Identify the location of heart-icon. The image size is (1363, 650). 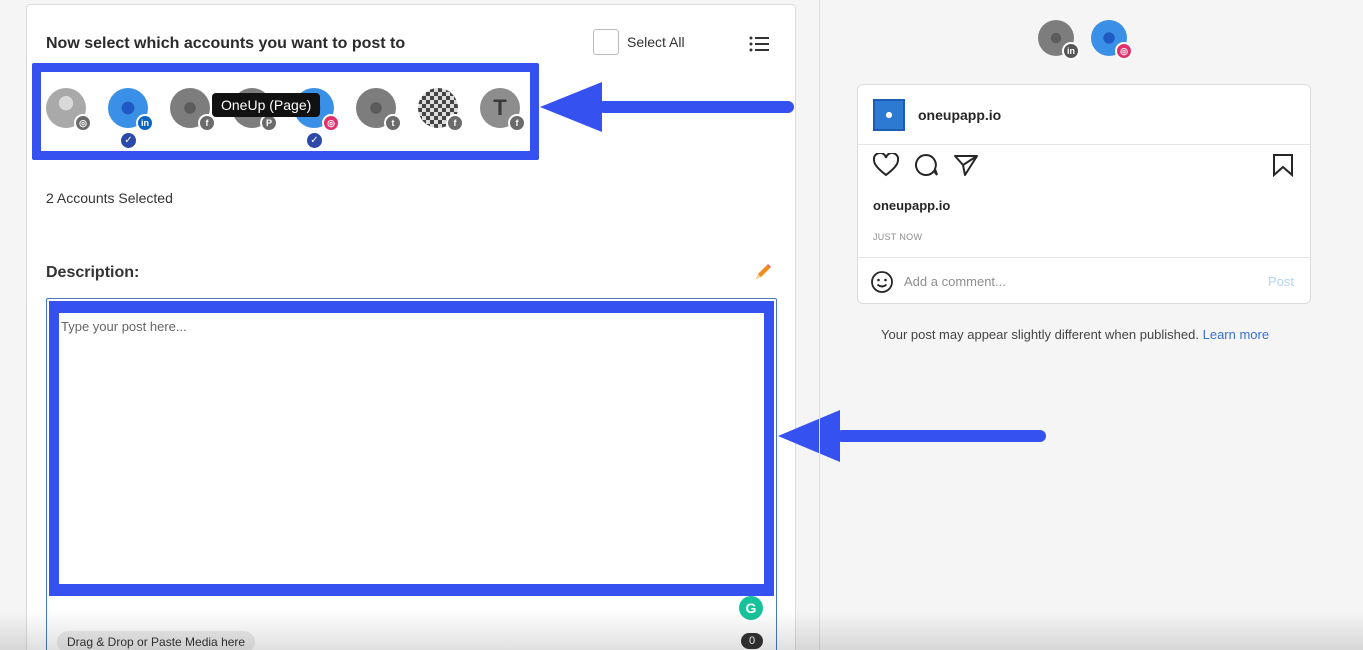
(886, 165).